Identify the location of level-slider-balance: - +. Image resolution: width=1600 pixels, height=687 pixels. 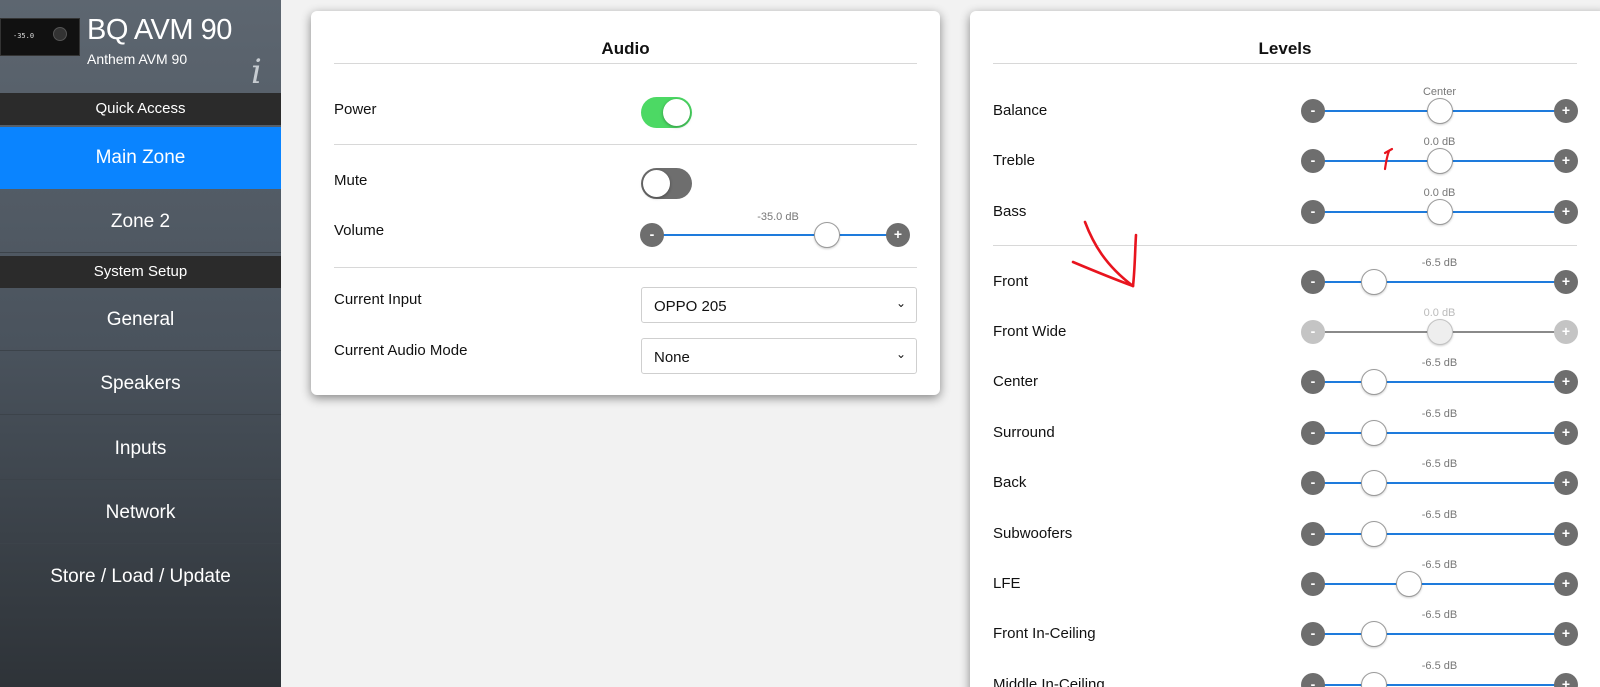
(1439, 111).